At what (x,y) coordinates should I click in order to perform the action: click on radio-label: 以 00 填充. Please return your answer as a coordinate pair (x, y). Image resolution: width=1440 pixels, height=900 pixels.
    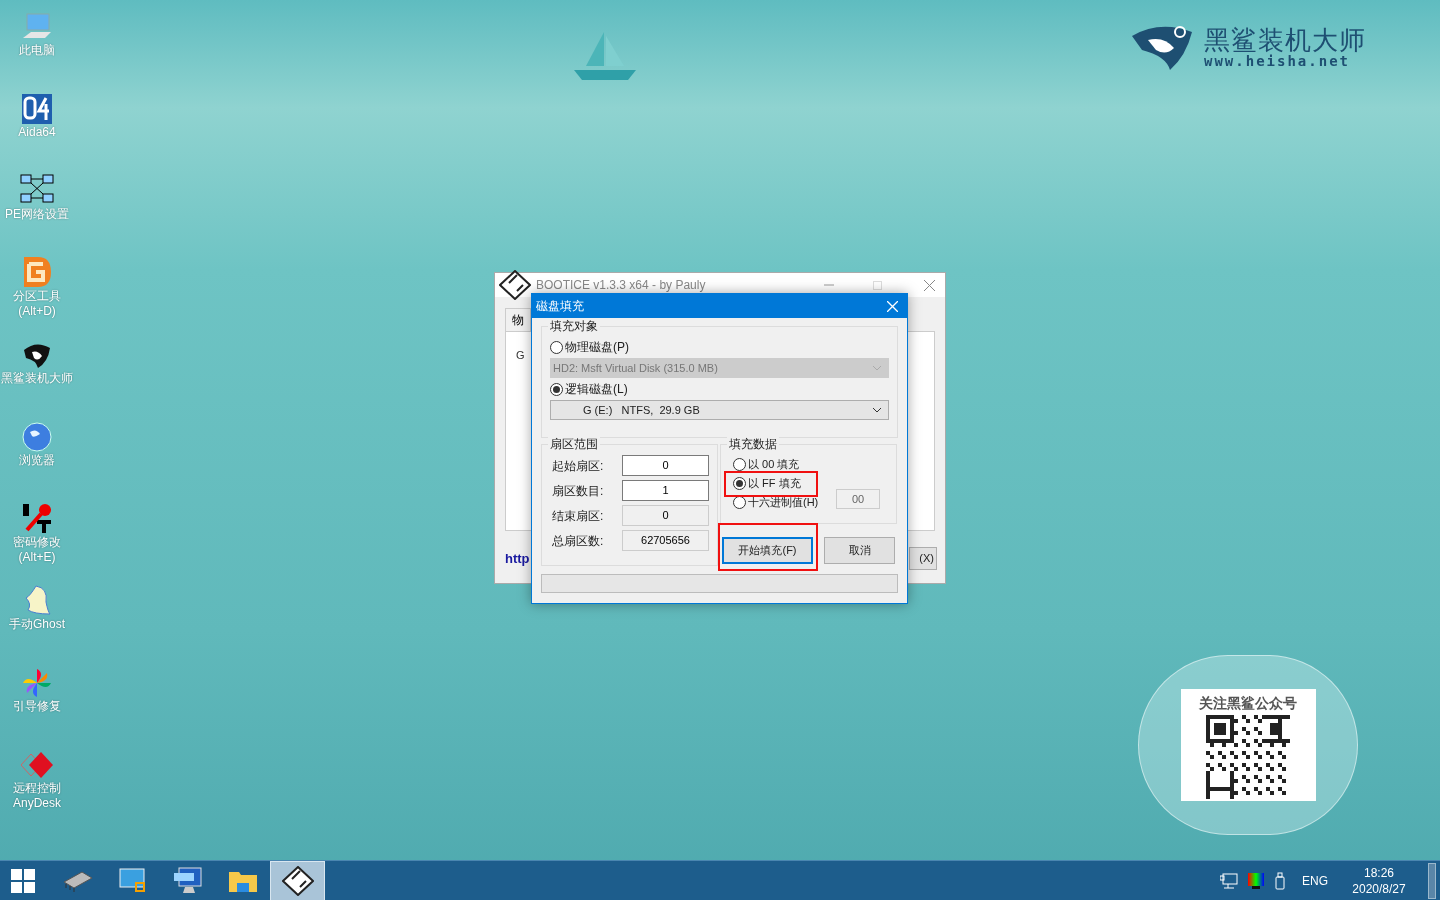
    Looking at the image, I should click on (774, 464).